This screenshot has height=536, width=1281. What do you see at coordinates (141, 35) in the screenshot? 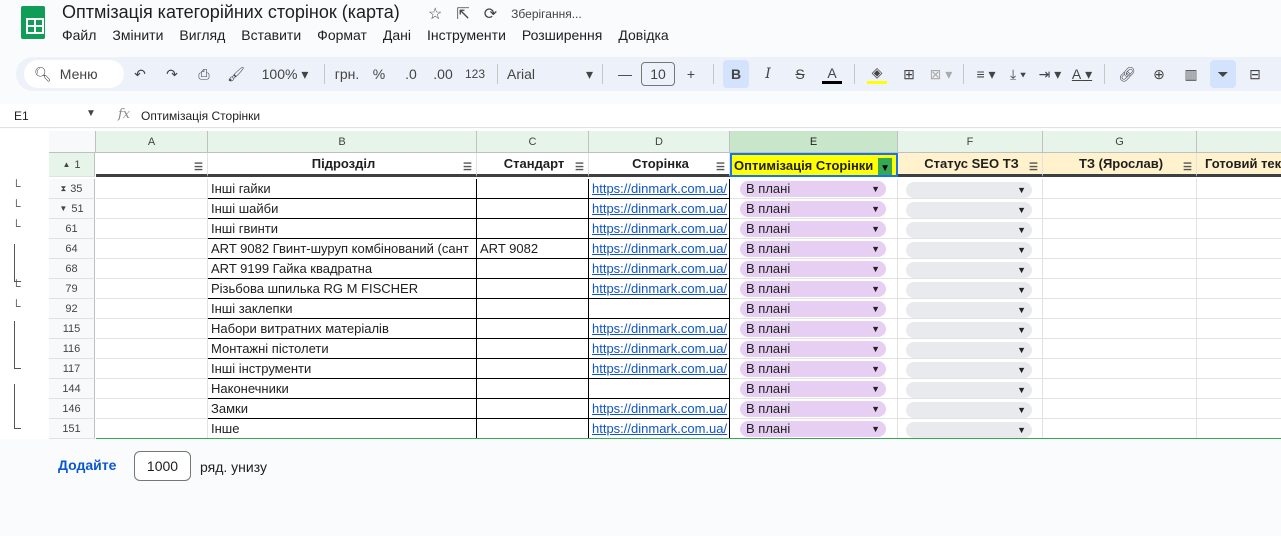
I see `menu-edit: Змінити` at bounding box center [141, 35].